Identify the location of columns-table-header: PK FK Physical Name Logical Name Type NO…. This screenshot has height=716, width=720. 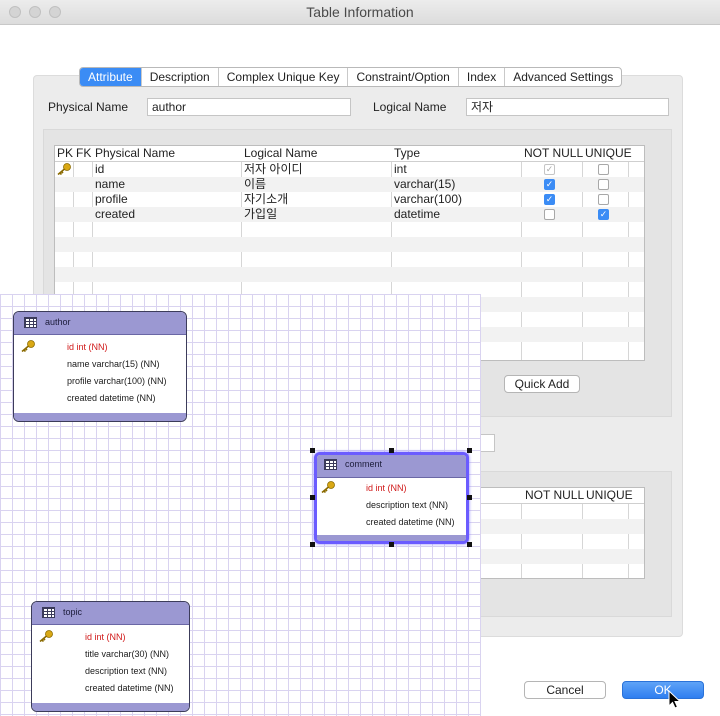
(349, 154).